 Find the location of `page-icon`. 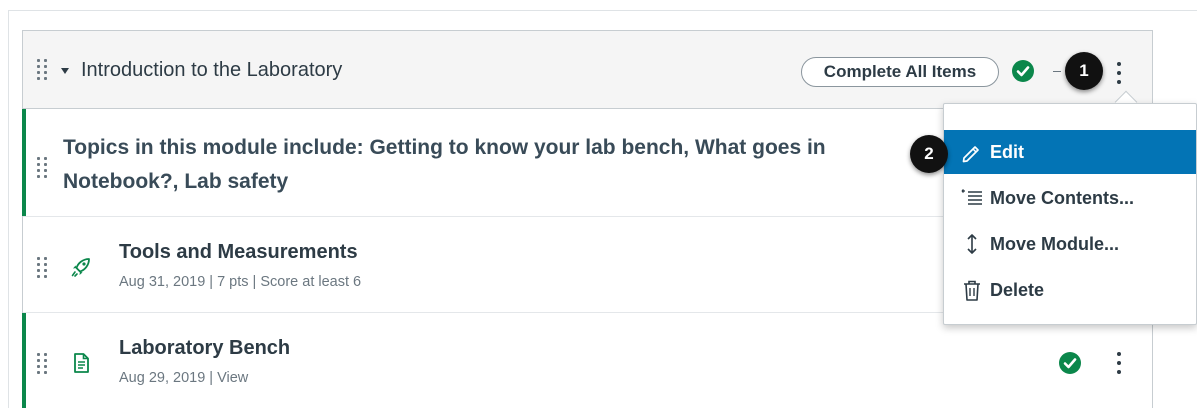

page-icon is located at coordinates (81, 363).